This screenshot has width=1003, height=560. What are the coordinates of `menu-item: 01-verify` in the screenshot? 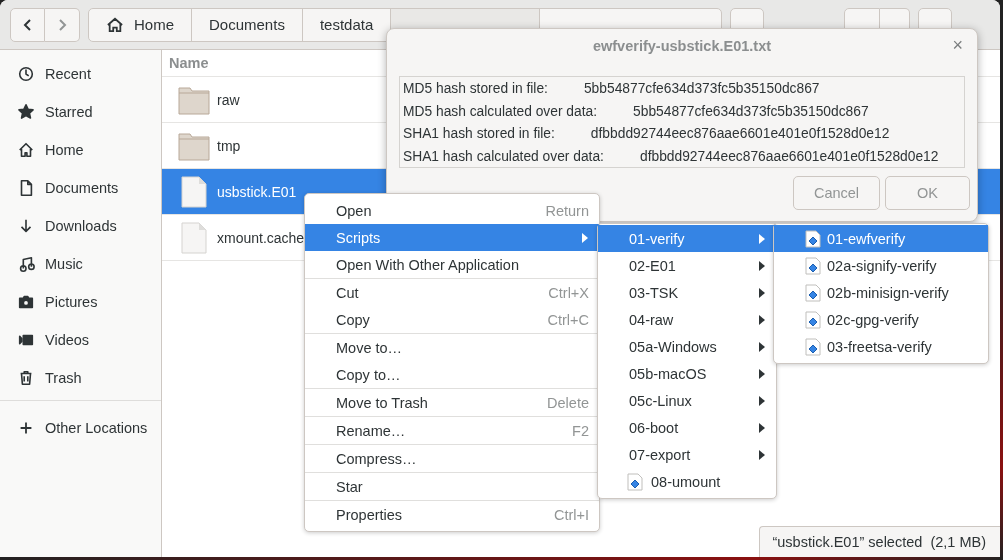 It's located at (687, 238).